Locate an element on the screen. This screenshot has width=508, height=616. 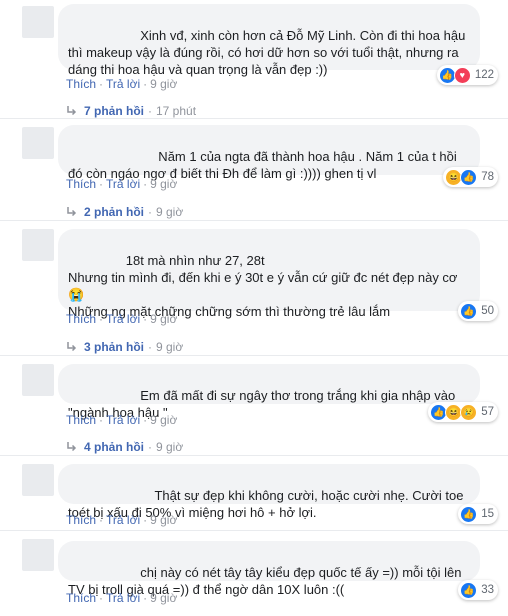
love-icon: ♥ is located at coordinates (462, 75).